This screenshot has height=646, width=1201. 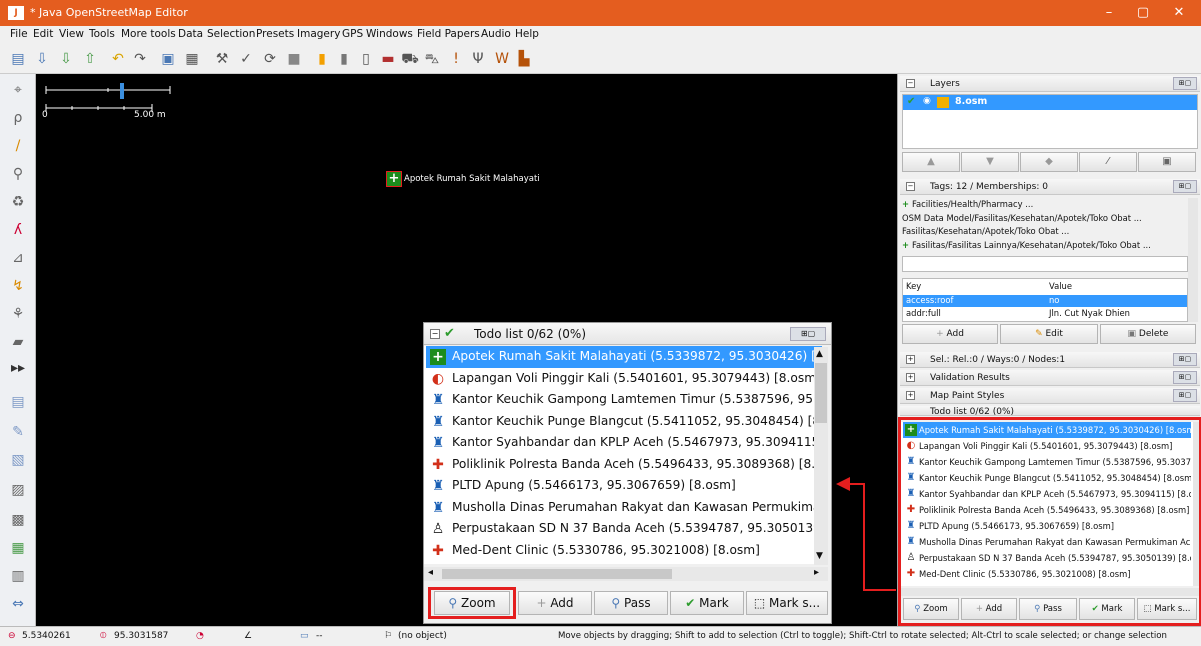 What do you see at coordinates (90, 59) in the screenshot?
I see `upload-icon: ⇧` at bounding box center [90, 59].